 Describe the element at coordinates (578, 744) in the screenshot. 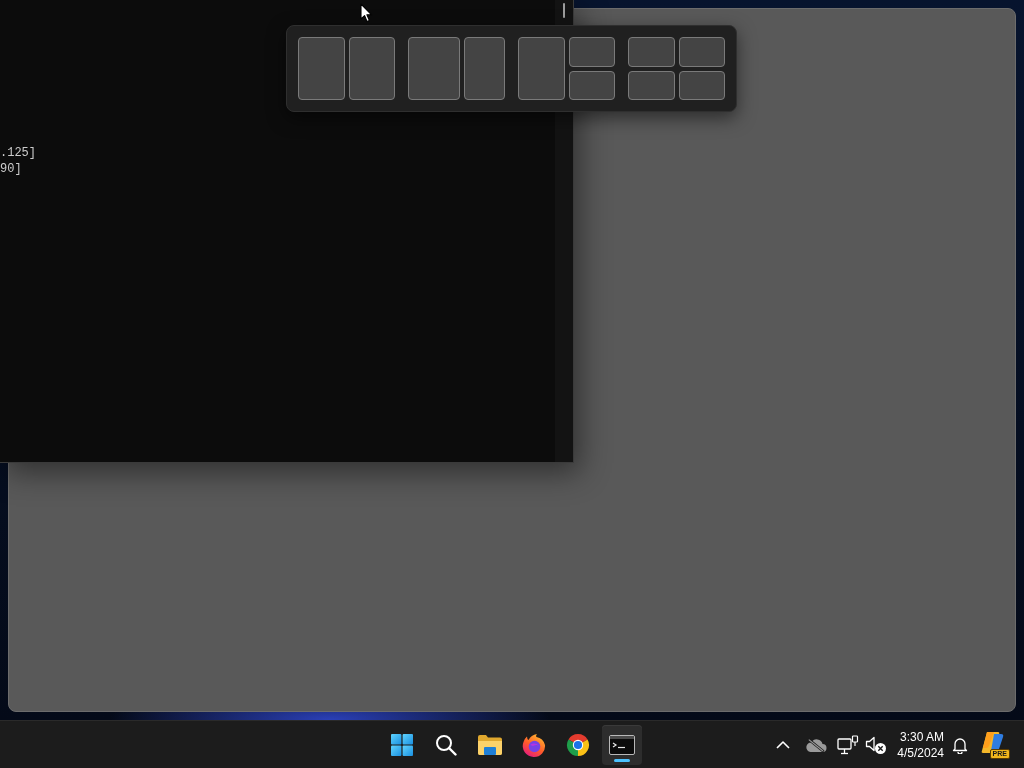

I see `segmented-circle-icon` at that location.